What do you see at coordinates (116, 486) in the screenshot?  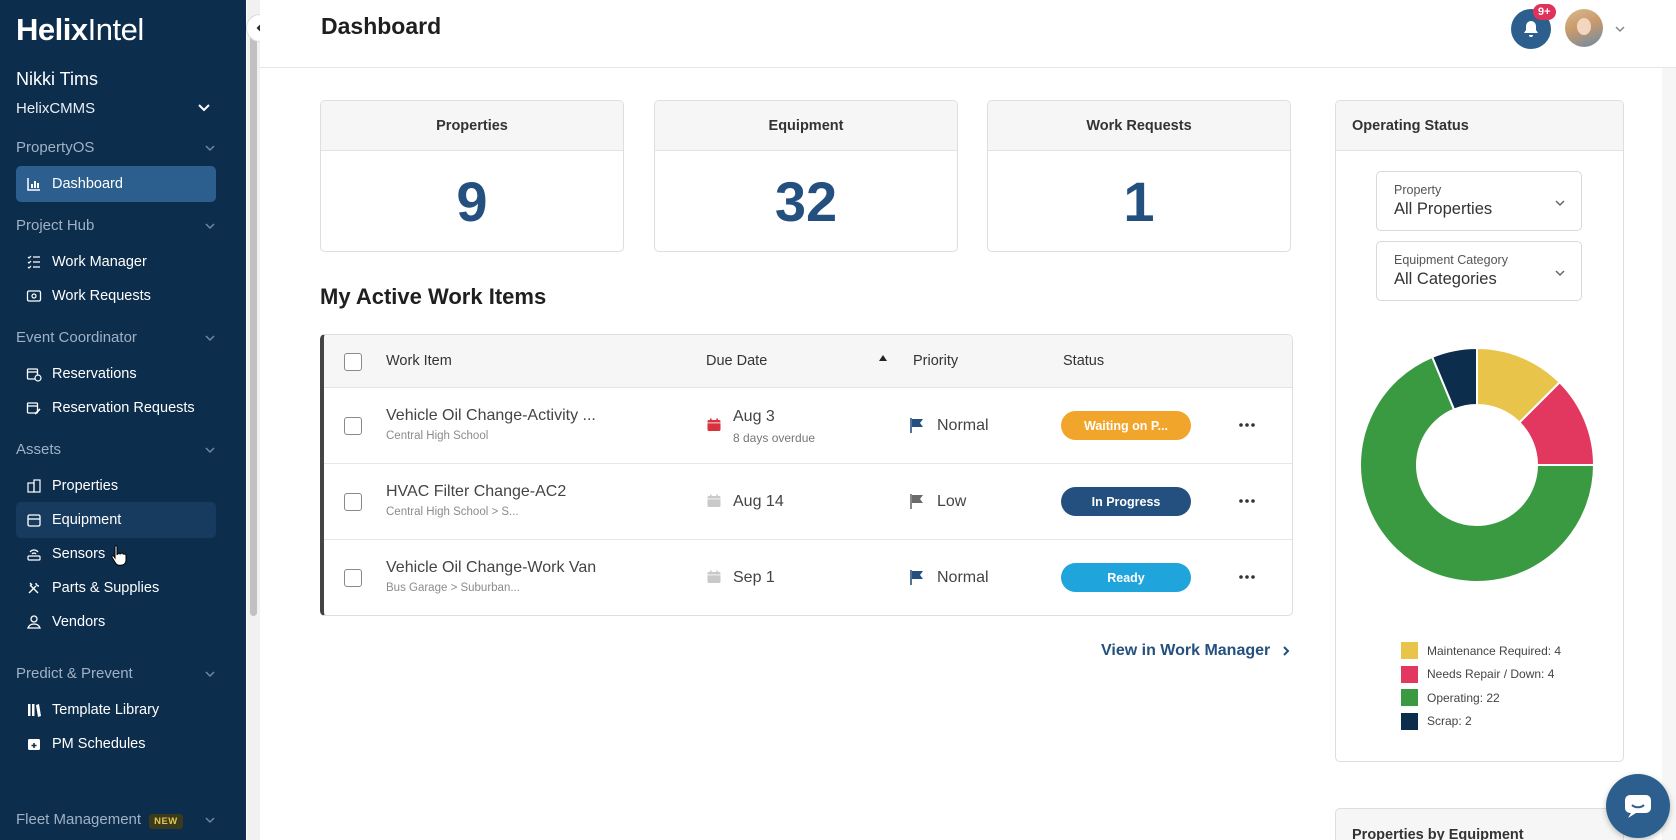 I see `sidebar-item-properties: Properties` at bounding box center [116, 486].